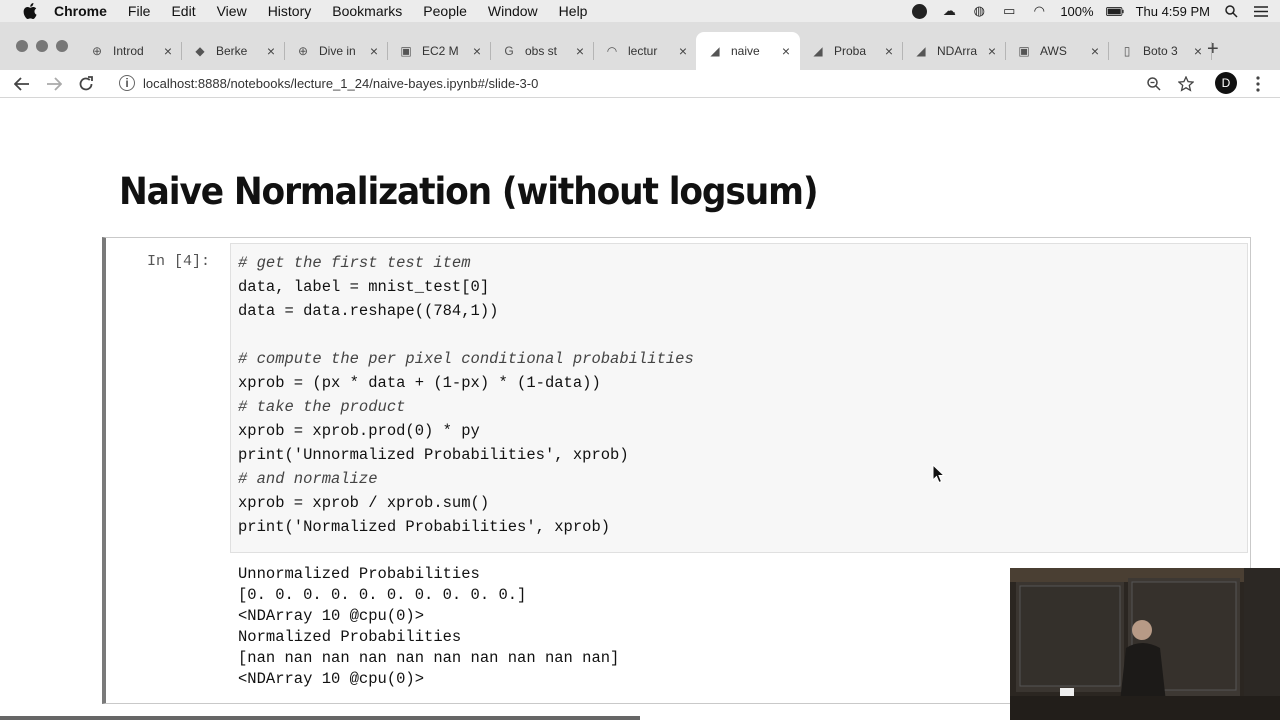  I want to click on window-close-button, so click(22, 46).